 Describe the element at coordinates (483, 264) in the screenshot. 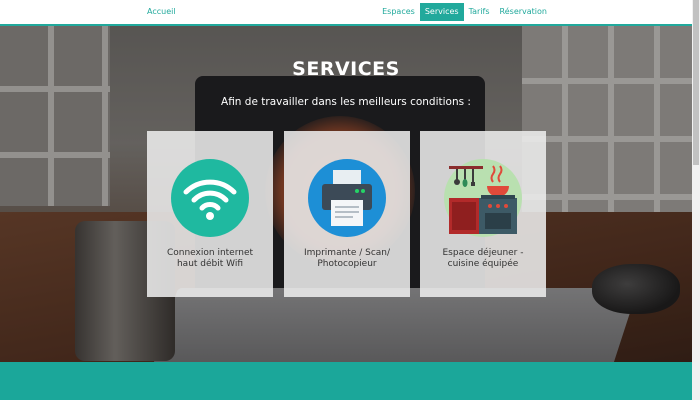

I see `service-label-line: cuisine équipée` at that location.